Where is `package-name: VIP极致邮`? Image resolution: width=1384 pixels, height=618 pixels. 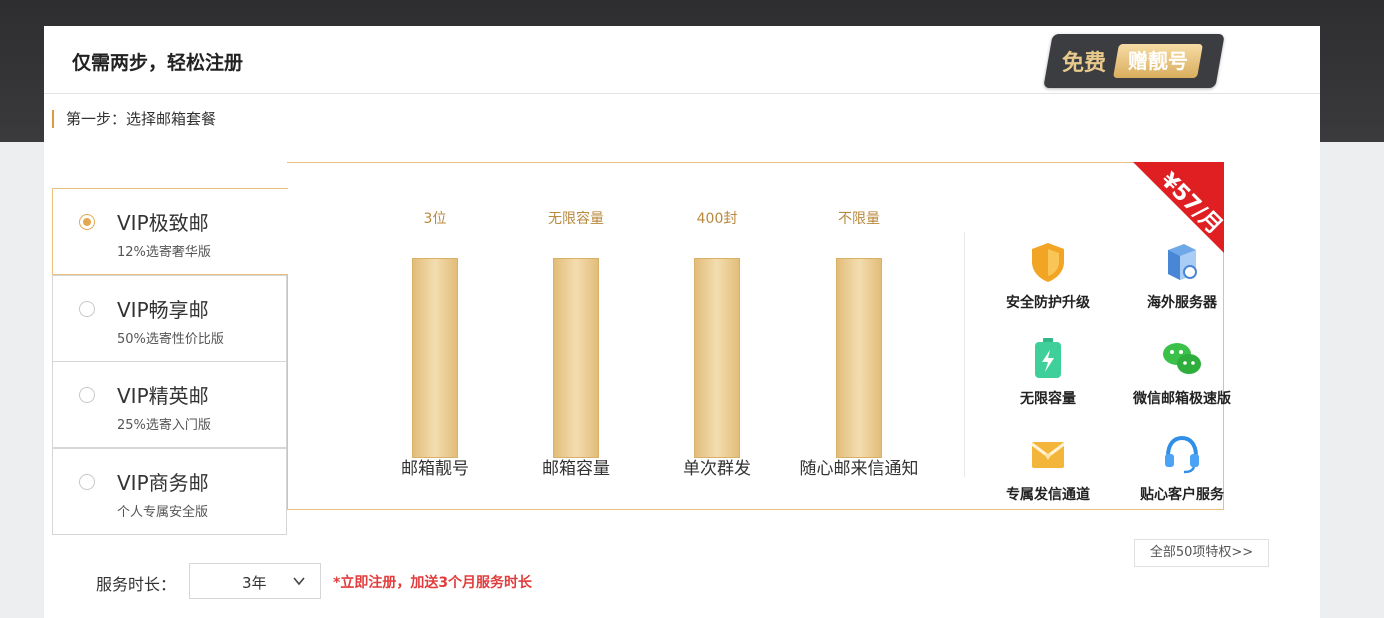
package-name: VIP极致邮 is located at coordinates (163, 223).